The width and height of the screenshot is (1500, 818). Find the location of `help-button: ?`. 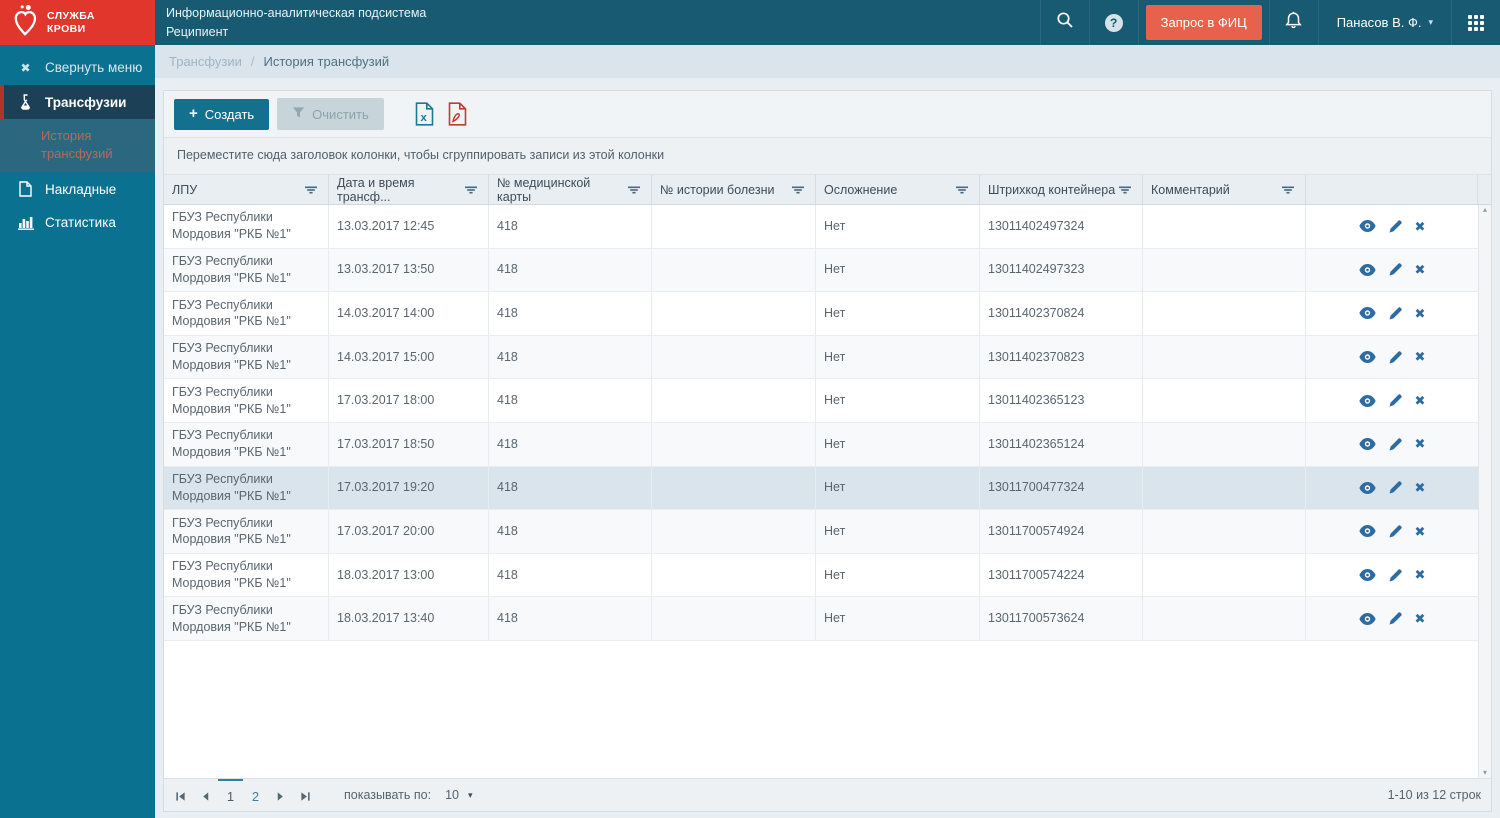

help-button: ? is located at coordinates (1113, 22).